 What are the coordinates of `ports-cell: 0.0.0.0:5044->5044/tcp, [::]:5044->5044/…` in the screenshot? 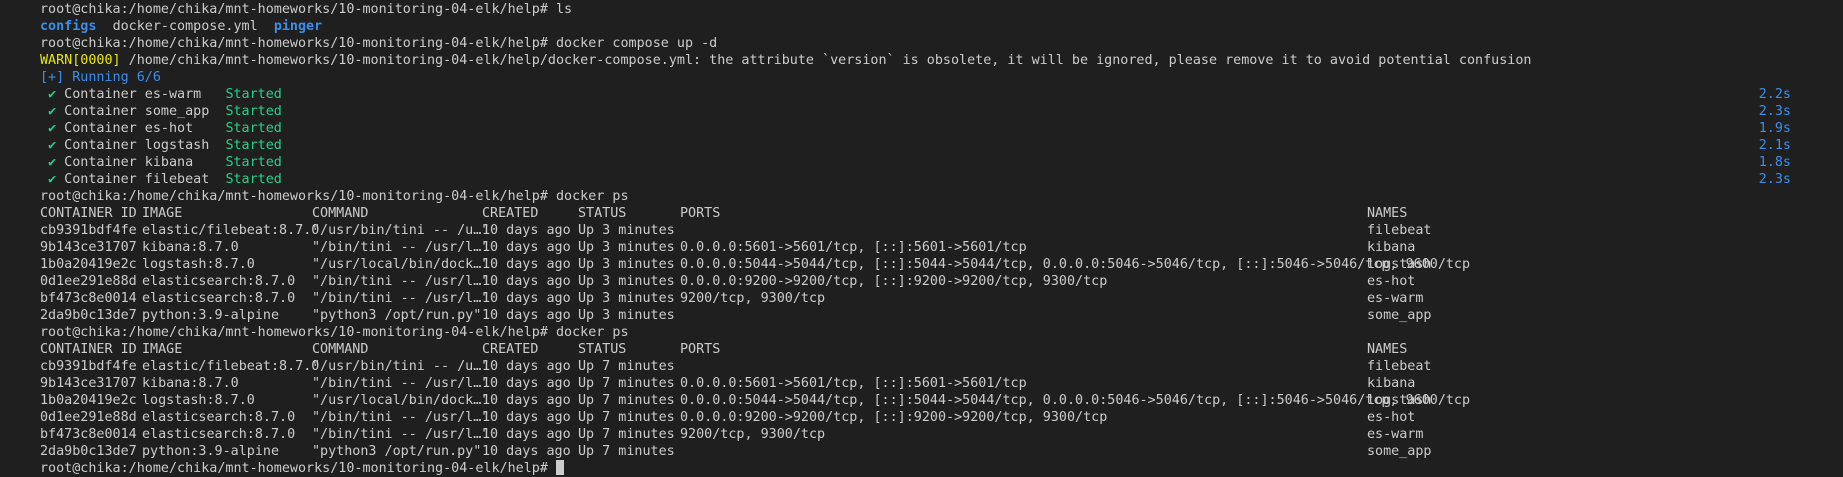 It's located at (1075, 264).